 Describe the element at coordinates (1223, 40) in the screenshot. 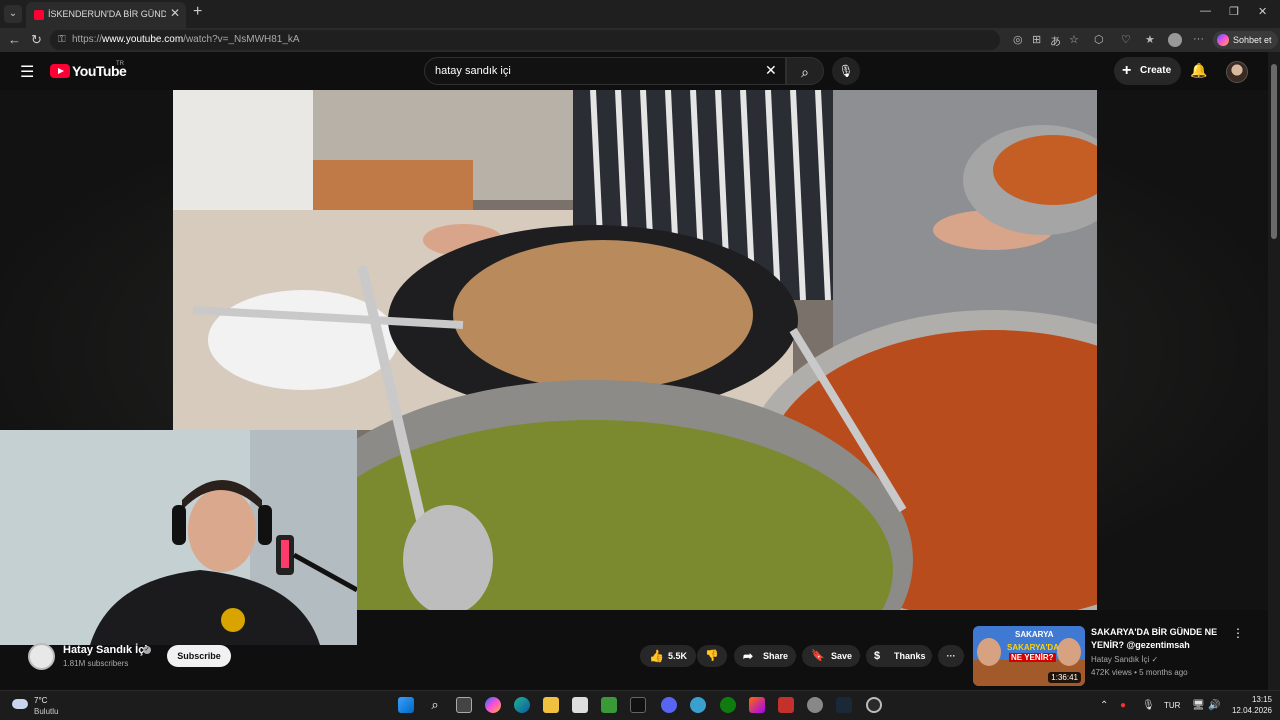

I see `copilot-icon` at that location.